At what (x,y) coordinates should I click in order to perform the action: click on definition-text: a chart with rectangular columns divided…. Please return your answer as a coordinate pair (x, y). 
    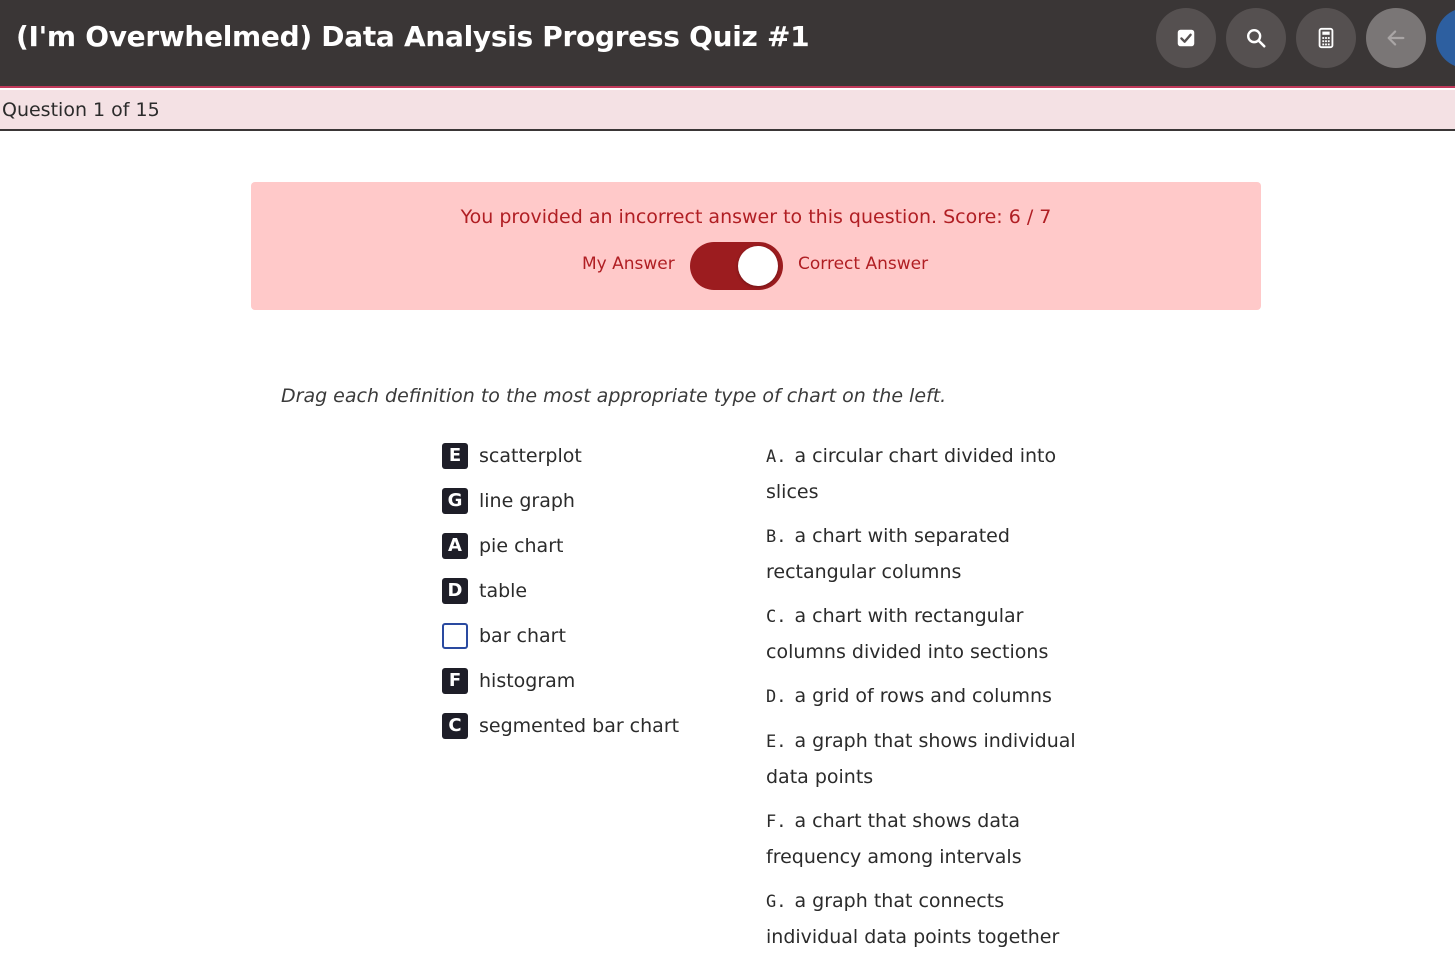
    Looking at the image, I should click on (907, 634).